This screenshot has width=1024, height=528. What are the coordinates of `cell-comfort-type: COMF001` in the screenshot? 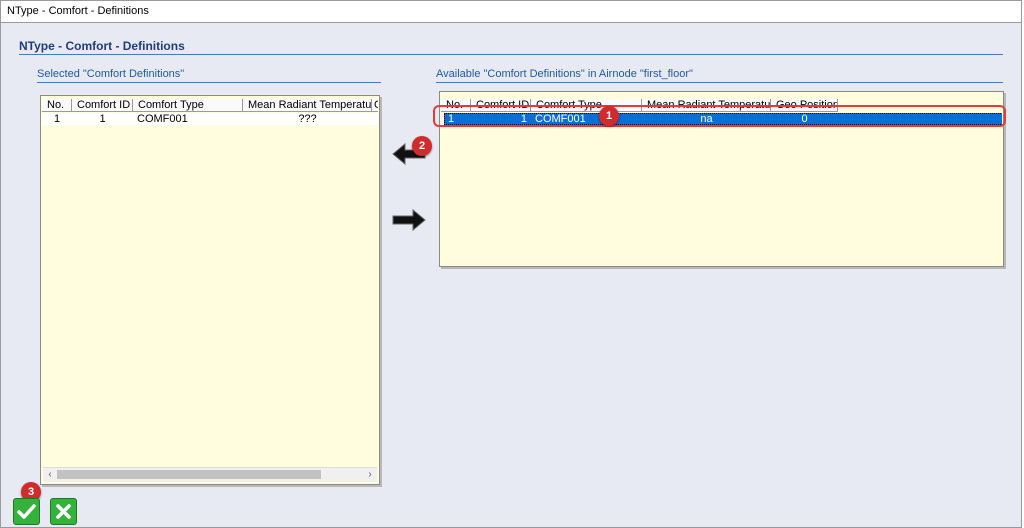 It's located at (162, 119).